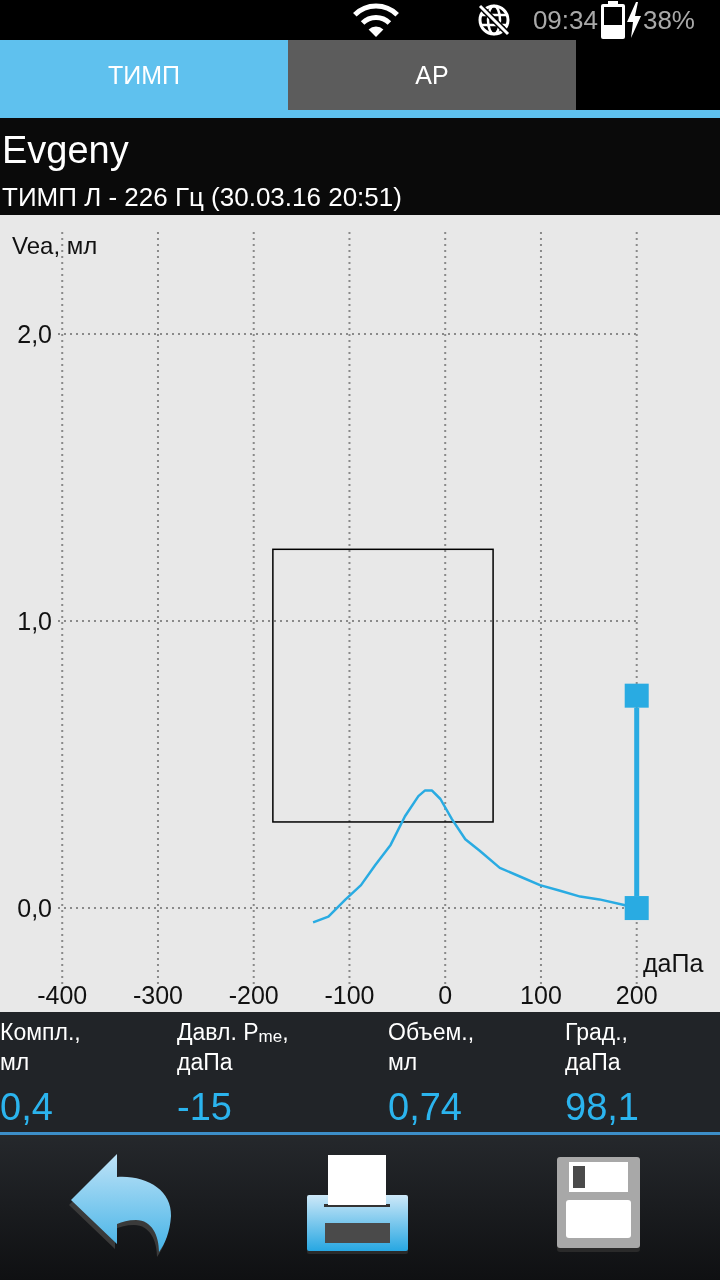 Image resolution: width=720 pixels, height=1280 pixels. What do you see at coordinates (432, 75) in the screenshot?
I see `tab: АР` at bounding box center [432, 75].